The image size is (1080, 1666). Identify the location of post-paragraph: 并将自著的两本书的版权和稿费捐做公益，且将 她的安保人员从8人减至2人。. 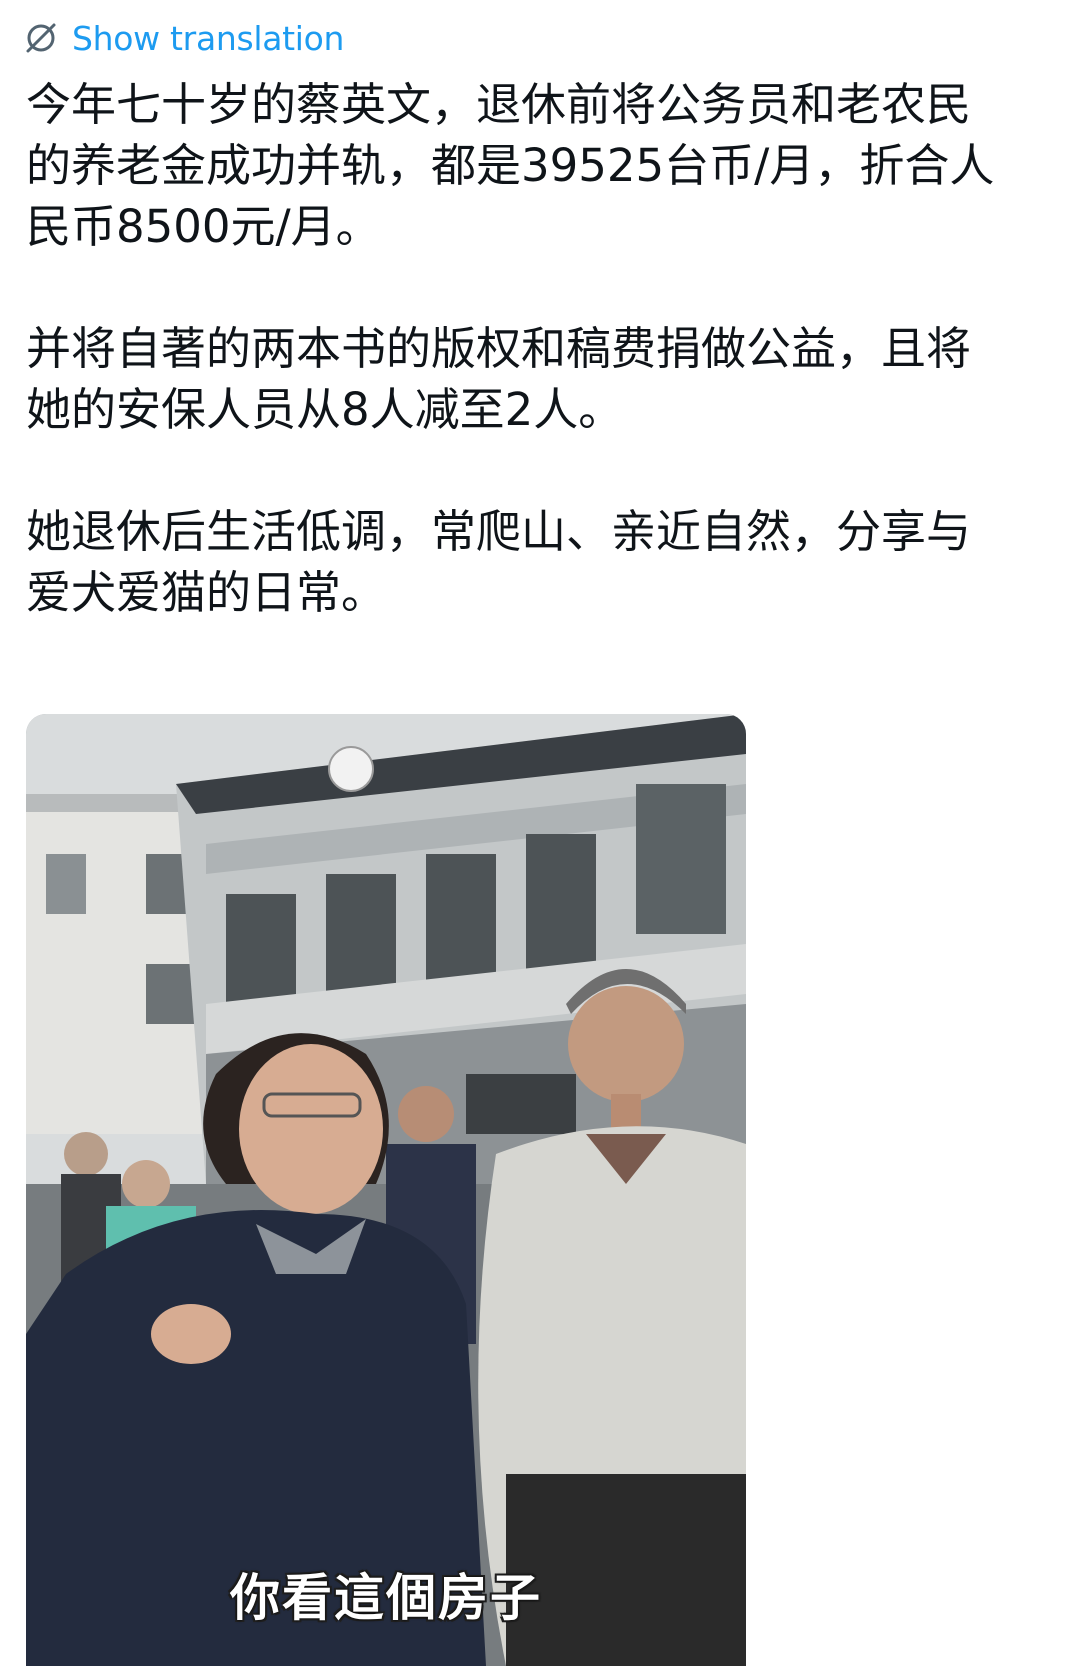
(499, 379).